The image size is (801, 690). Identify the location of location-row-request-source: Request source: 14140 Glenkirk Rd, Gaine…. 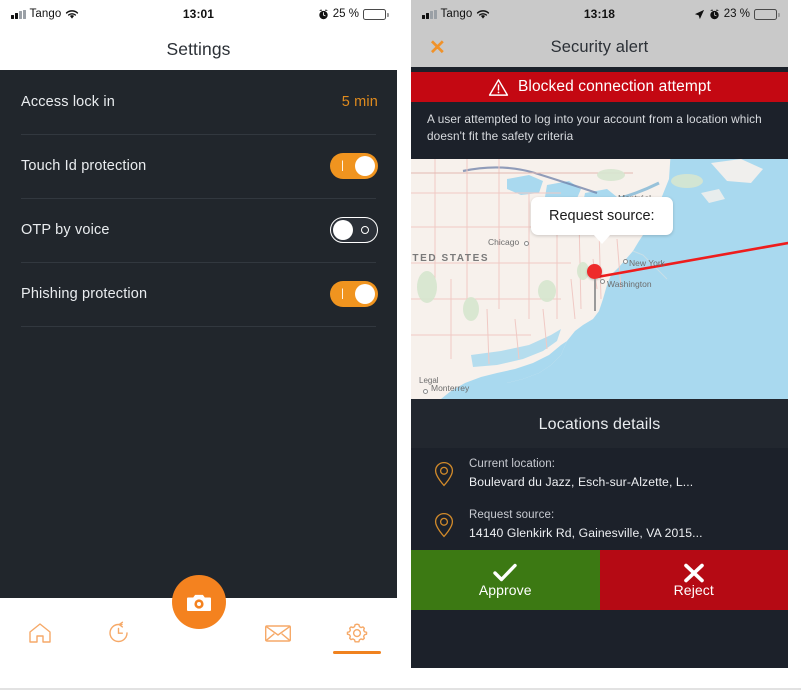
(599, 524).